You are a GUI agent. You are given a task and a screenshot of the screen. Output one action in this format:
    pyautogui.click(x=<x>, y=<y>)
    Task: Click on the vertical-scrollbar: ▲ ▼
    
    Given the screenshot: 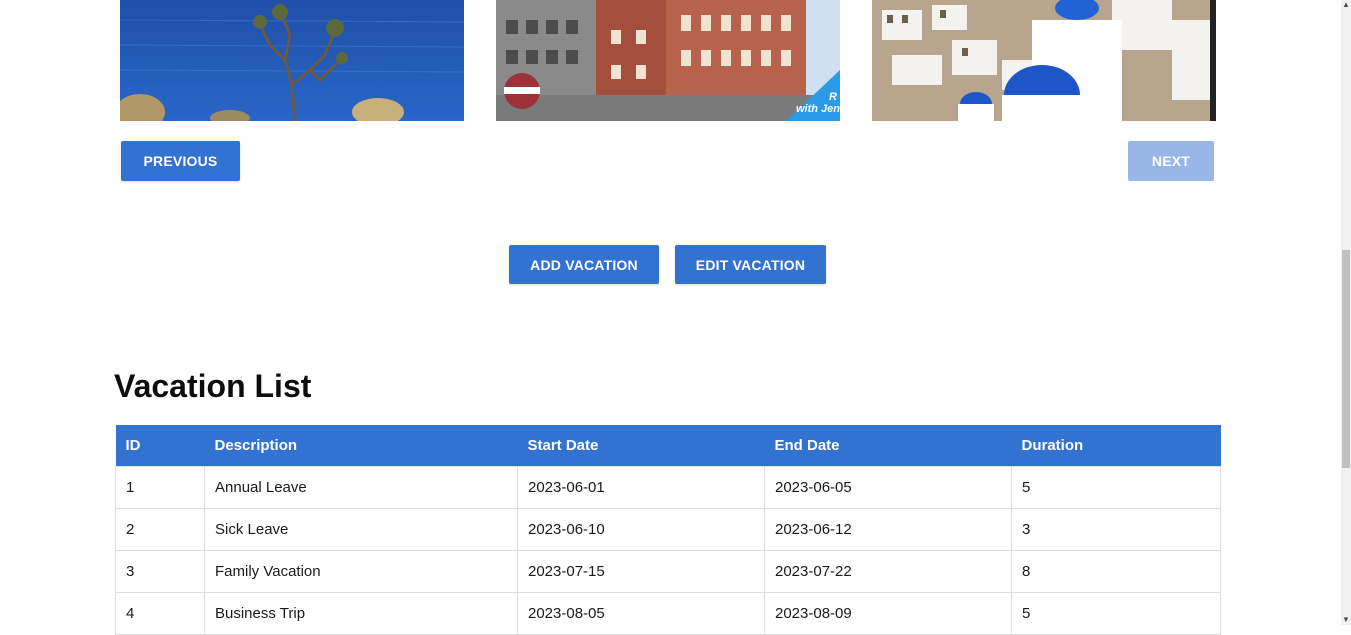 What is the action you would take?
    pyautogui.click(x=1346, y=312)
    